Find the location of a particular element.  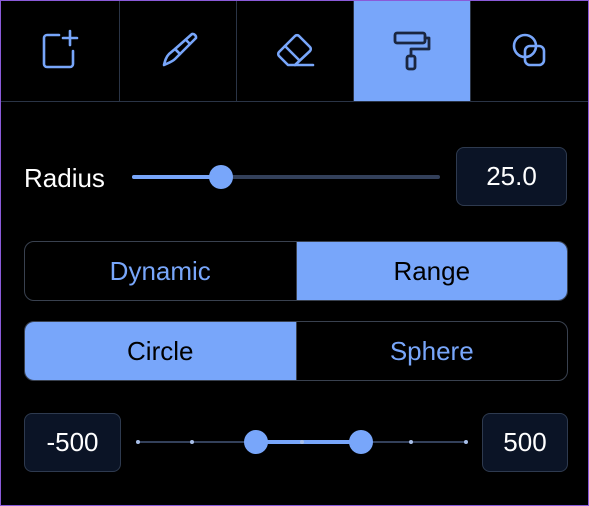

mode-toggle: Dynamic Range is located at coordinates (296, 271).